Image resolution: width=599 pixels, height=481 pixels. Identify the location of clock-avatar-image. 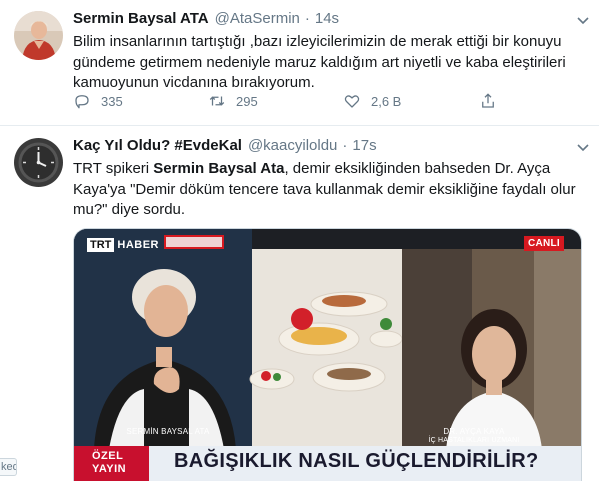
(38, 162).